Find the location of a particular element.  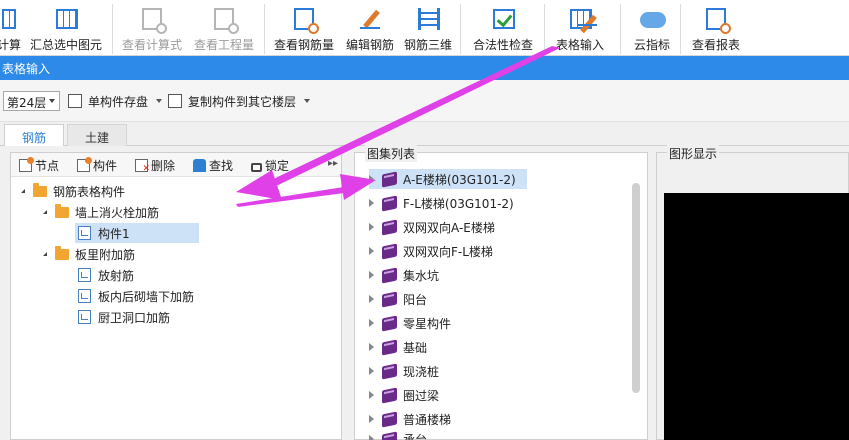

chevron-right-double-icon: ▸▸ is located at coordinates (333, 163).